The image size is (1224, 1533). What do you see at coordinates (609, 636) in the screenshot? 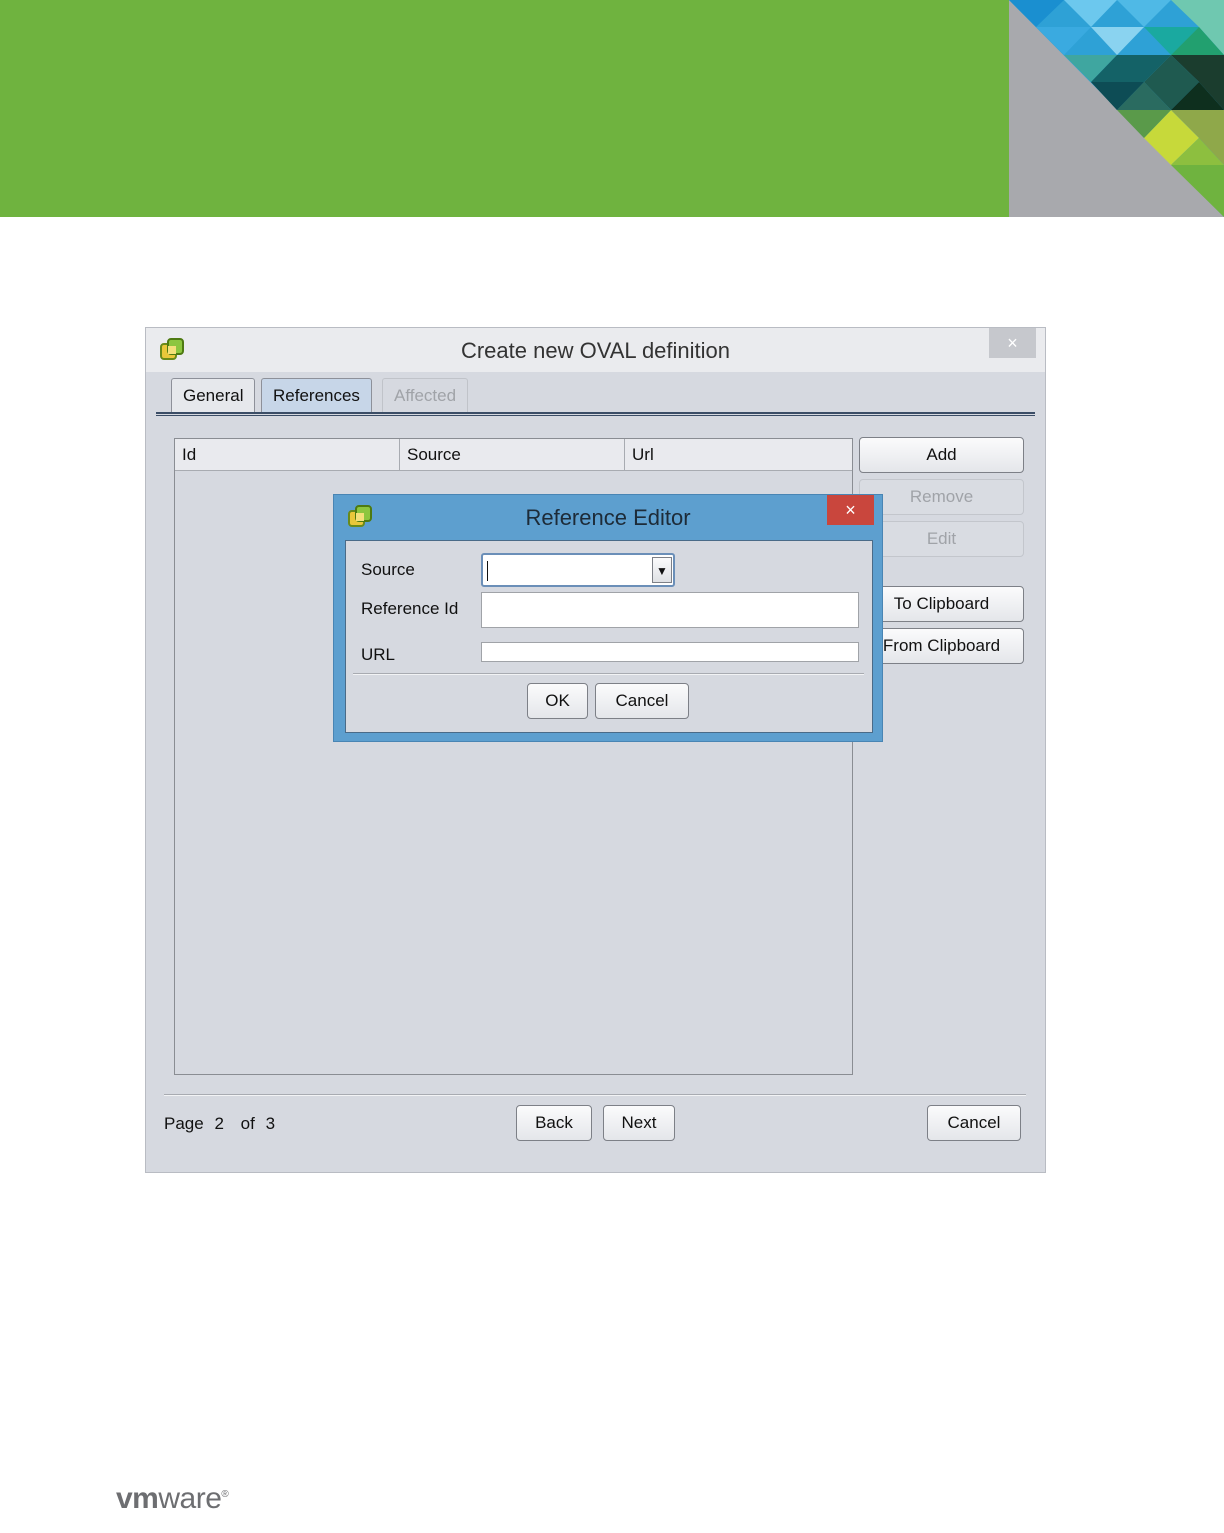
I see `editor-body: Source ▼ Reference Id URL OK Cancel` at bounding box center [609, 636].